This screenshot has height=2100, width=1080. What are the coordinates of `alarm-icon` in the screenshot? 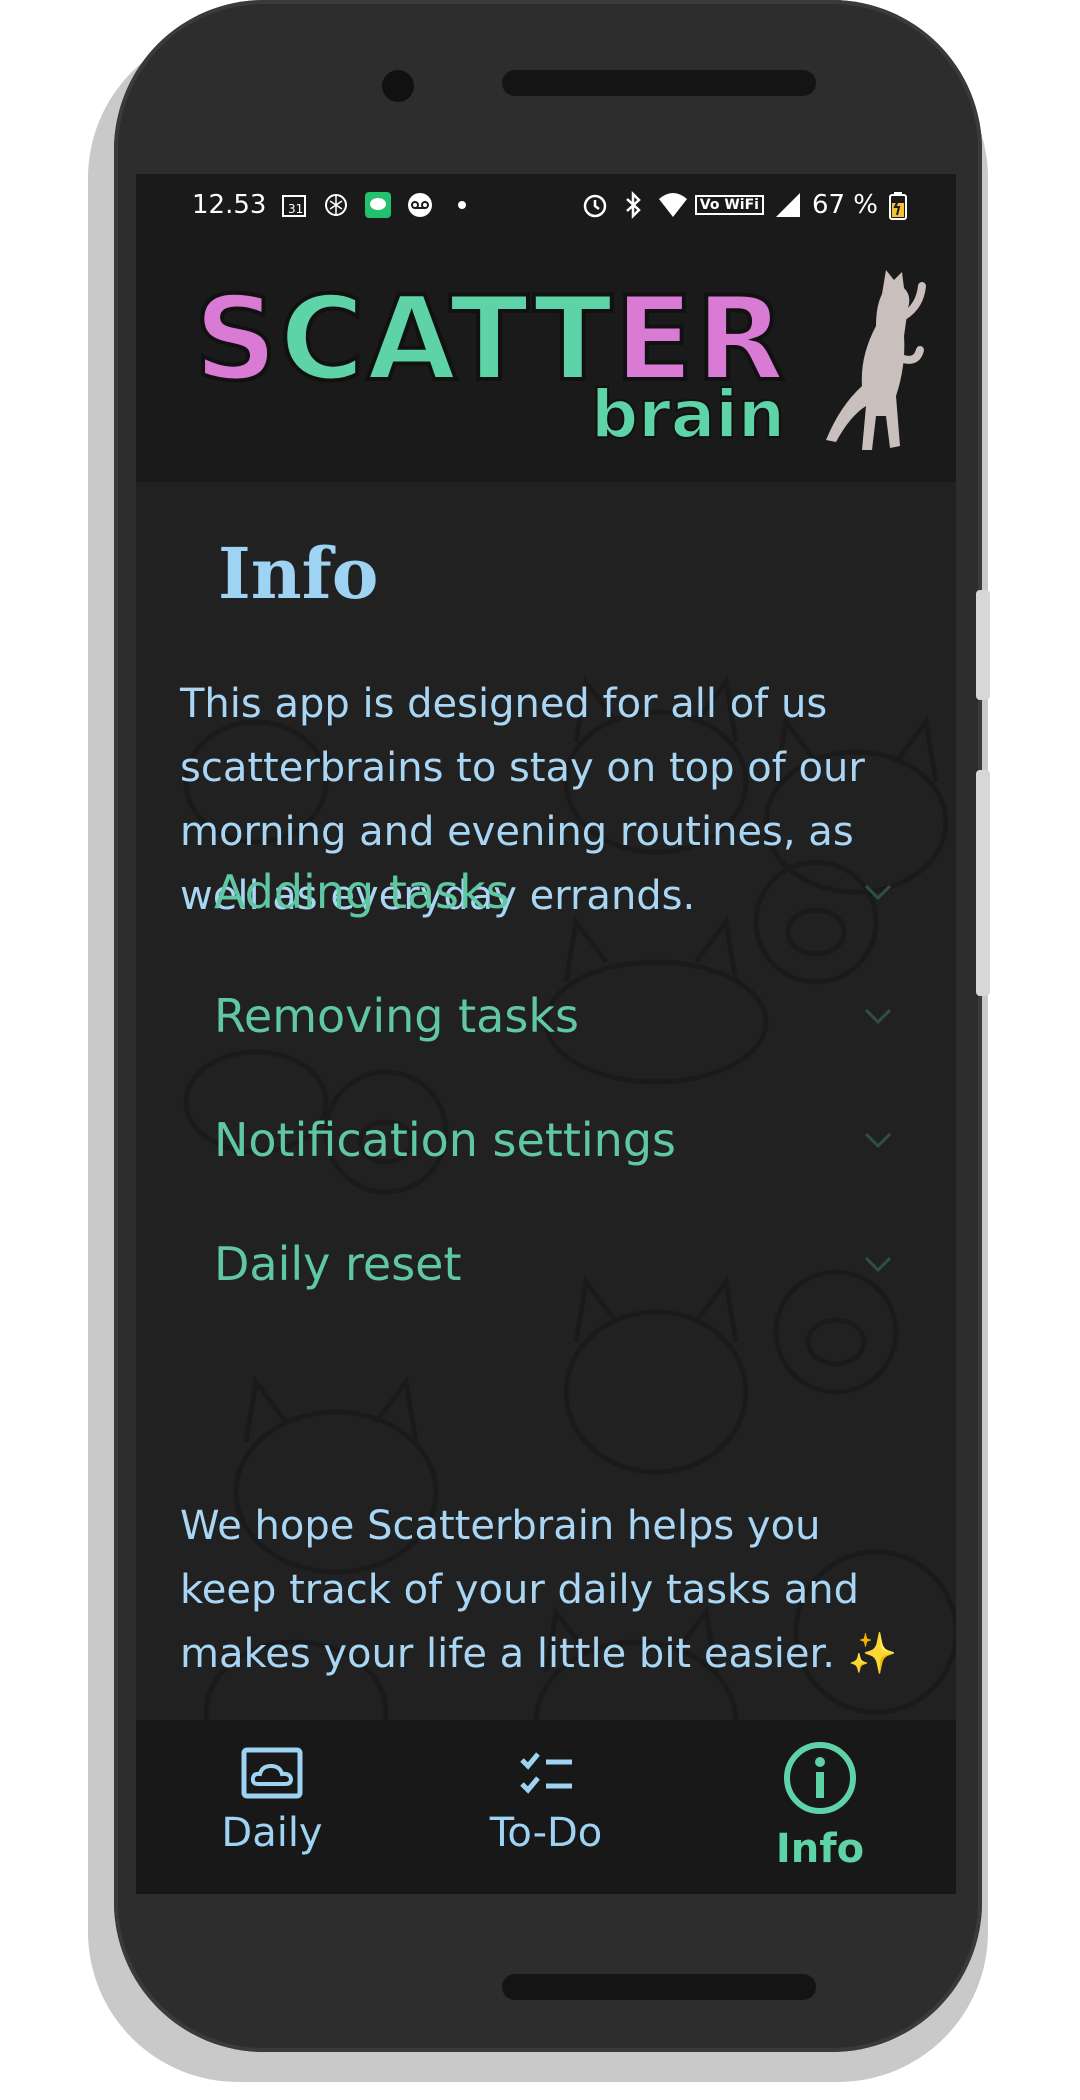 It's located at (595, 205).